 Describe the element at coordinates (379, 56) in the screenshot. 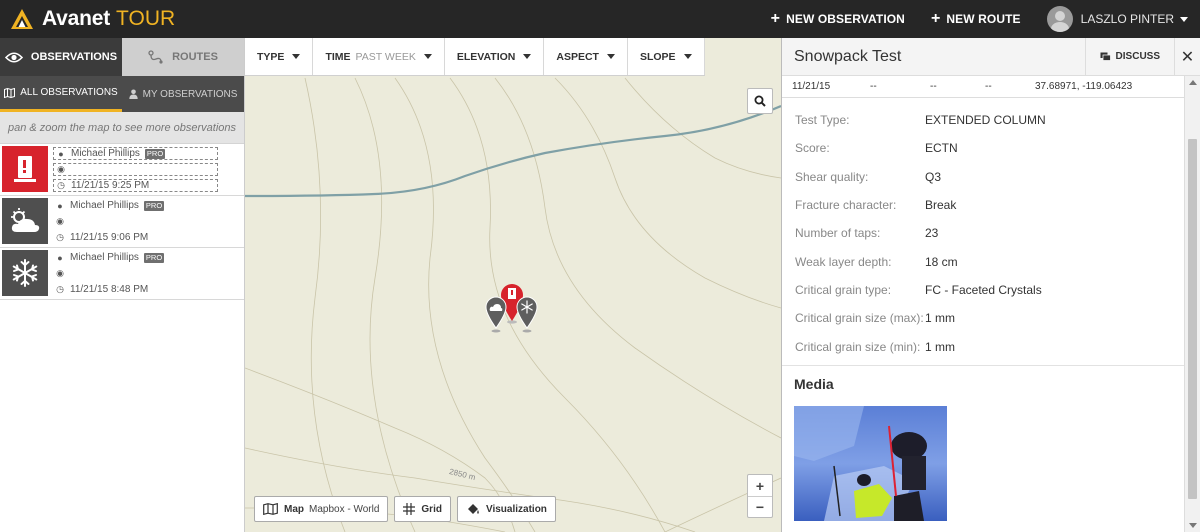

I see `filter-time: TIME PAST WEEK` at that location.